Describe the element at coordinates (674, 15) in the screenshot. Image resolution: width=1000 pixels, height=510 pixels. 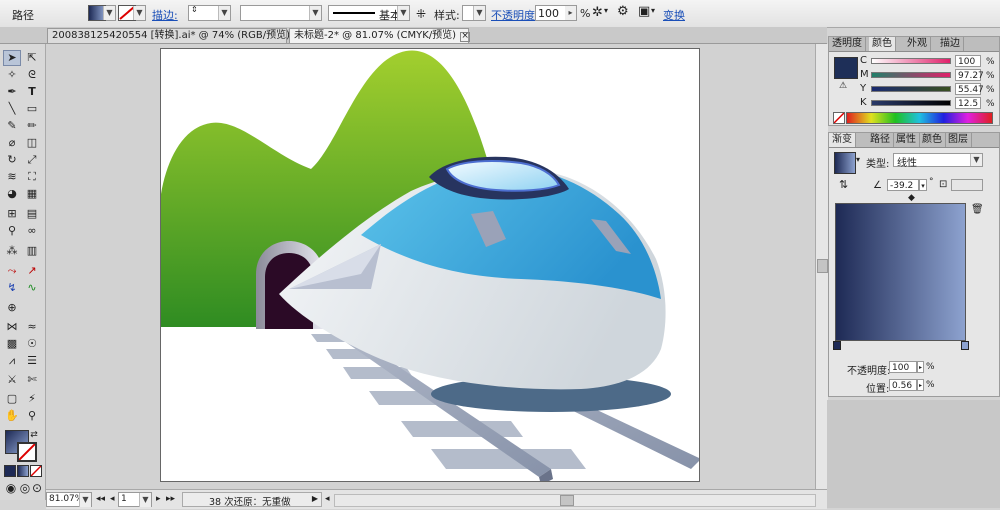
I see `transform-link: 变换` at that location.